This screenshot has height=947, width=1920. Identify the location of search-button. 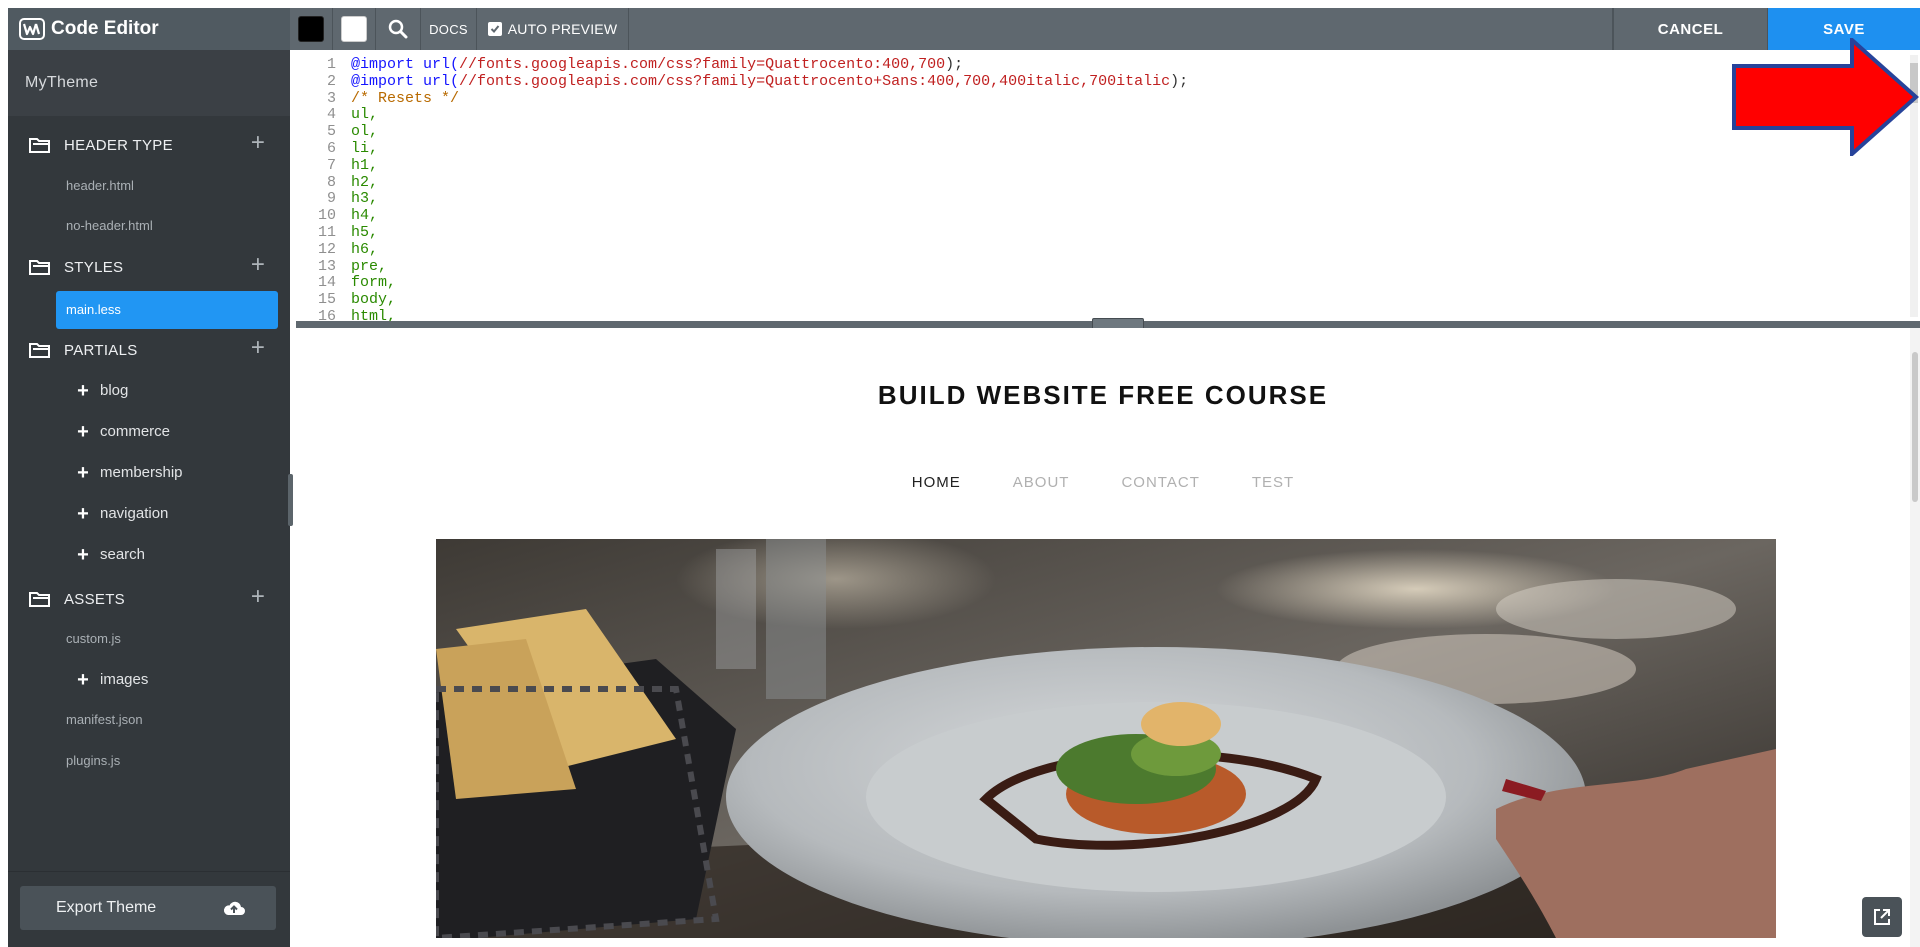
(398, 29).